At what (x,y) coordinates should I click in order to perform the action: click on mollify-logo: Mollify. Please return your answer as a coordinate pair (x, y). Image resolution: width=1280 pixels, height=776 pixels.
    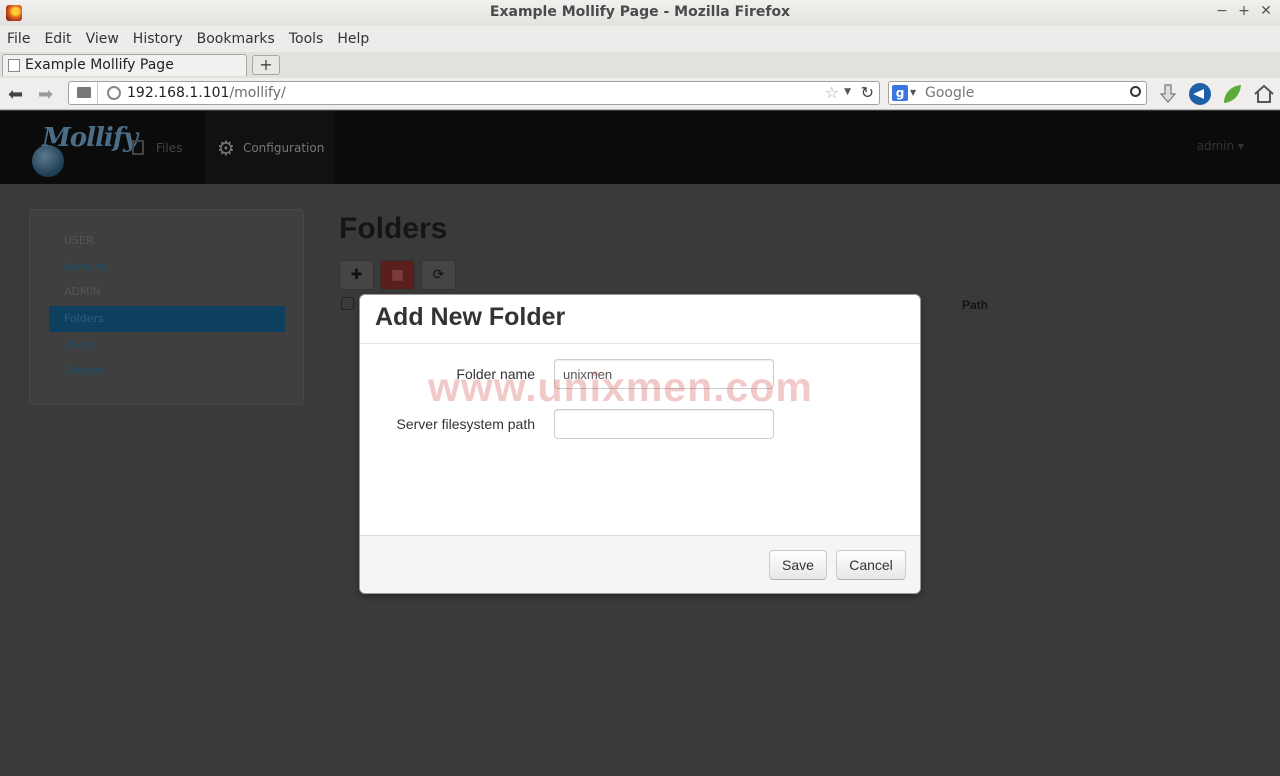
    Looking at the image, I should click on (84, 149).